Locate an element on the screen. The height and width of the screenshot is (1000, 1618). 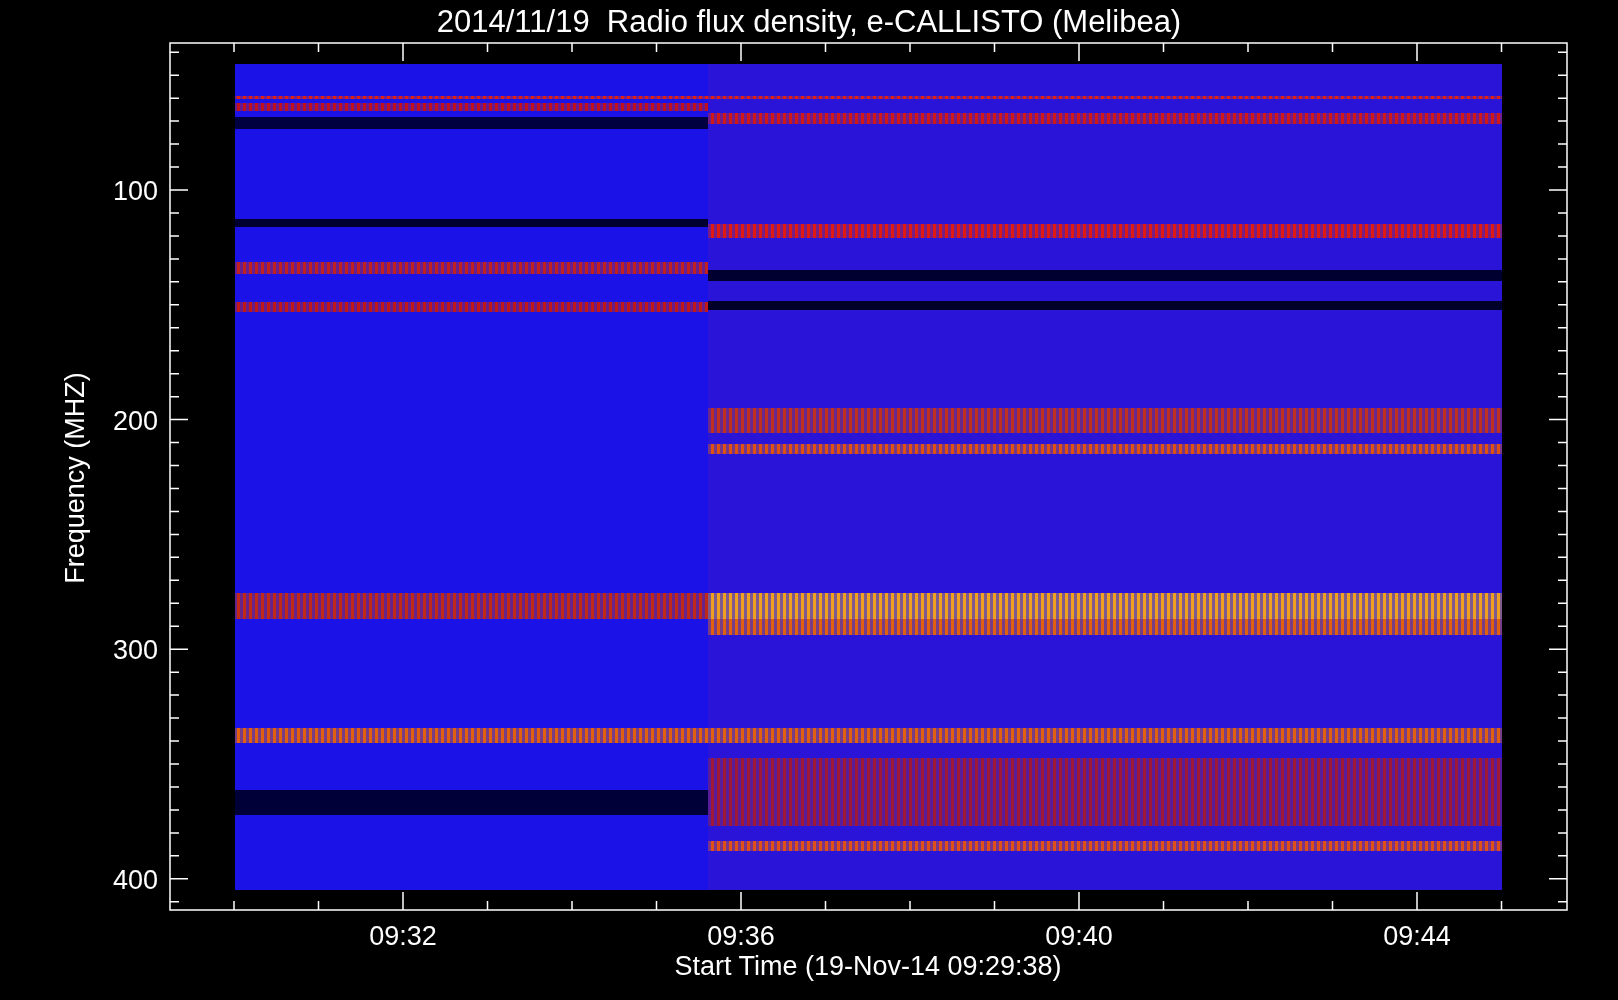
tick-label: 09:40 is located at coordinates (1079, 936).